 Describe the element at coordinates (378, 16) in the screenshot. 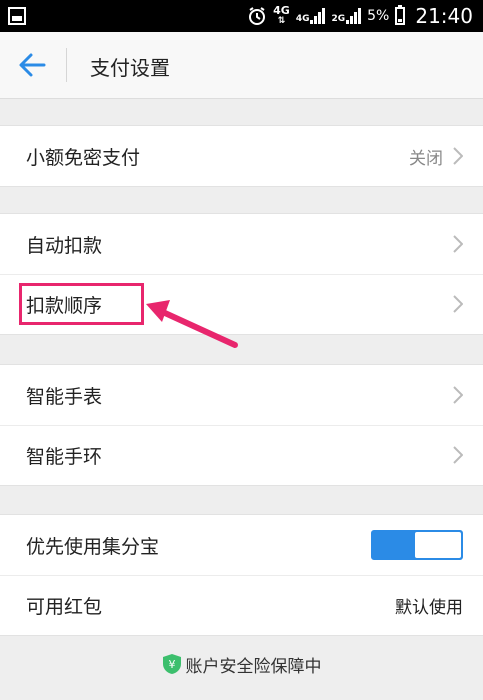

I see `battery-percent: 5%` at that location.